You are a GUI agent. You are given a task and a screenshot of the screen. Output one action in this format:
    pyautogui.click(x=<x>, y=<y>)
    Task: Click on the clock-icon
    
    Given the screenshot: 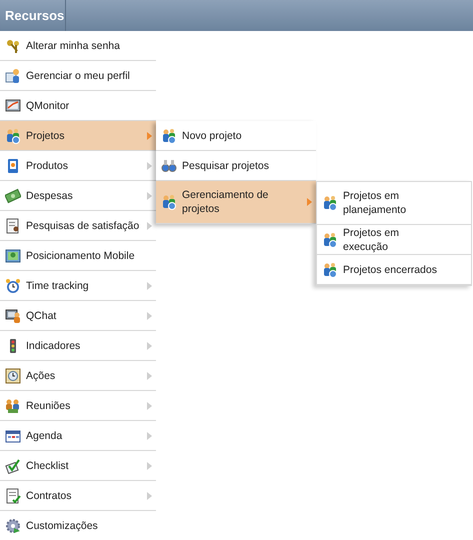 What is the action you would take?
    pyautogui.click(x=13, y=376)
    